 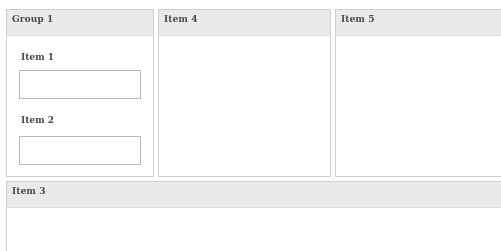 I want to click on item2-input, so click(x=80, y=150).